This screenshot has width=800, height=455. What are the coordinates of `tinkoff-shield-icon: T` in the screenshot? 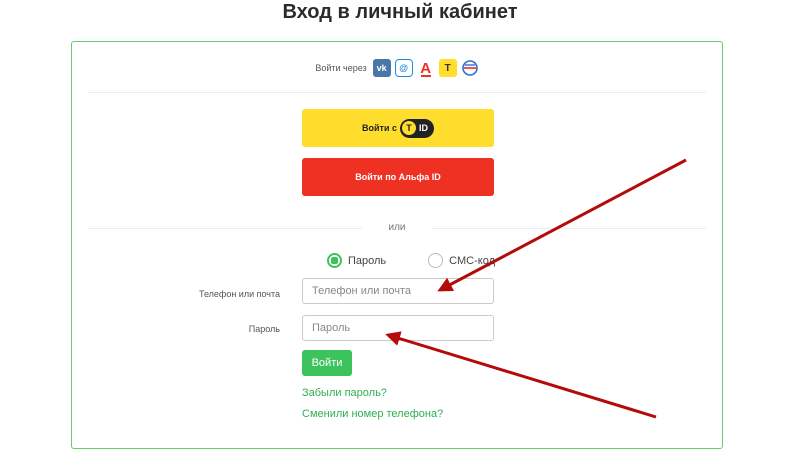 It's located at (408, 128).